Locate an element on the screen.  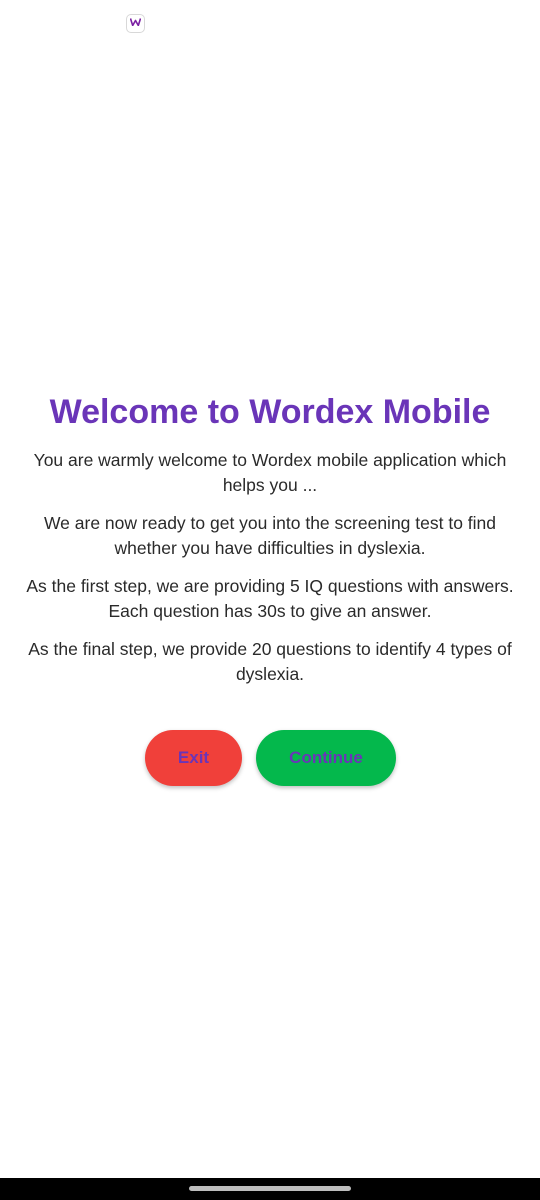
navigation-bar is located at coordinates (270, 1189).